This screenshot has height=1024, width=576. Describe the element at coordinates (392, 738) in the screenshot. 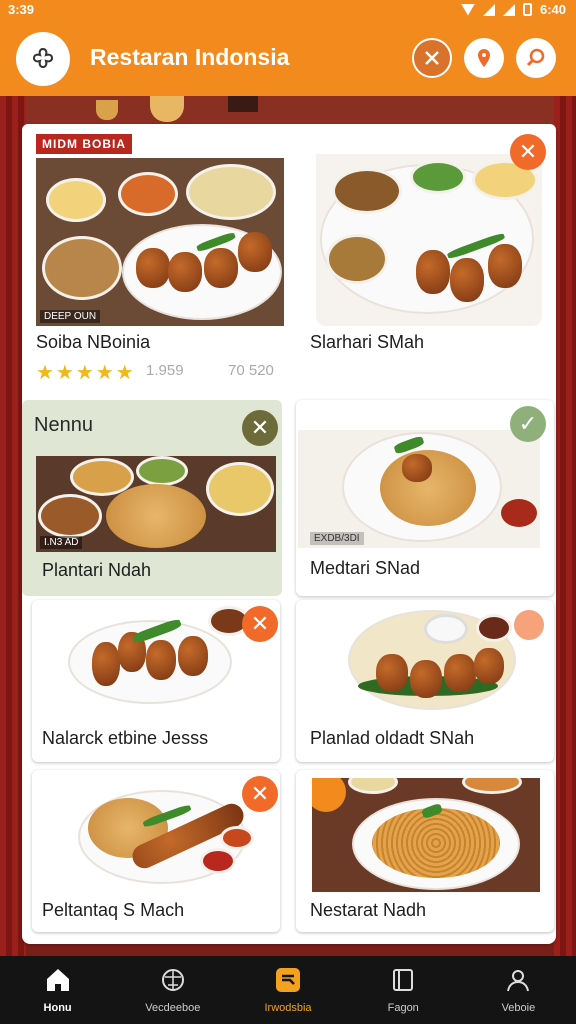

I see `dish-name: Planlad oldadt SNah` at that location.